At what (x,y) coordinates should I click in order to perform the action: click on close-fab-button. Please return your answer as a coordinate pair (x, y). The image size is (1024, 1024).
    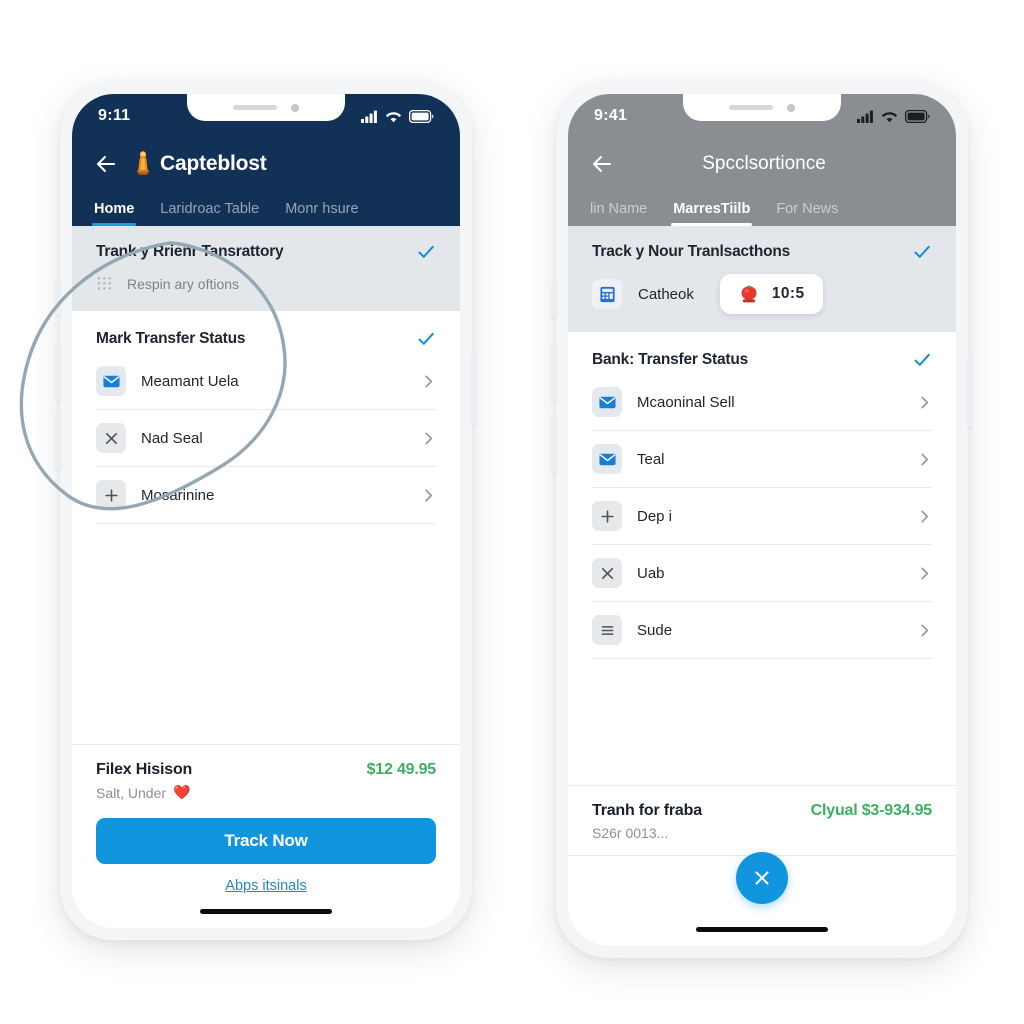
    Looking at the image, I should click on (762, 878).